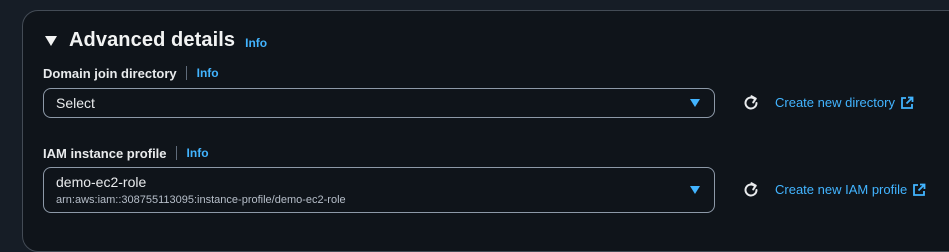 Image resolution: width=949 pixels, height=252 pixels. Describe the element at coordinates (208, 73) in the screenshot. I see `domain-join-info-link: Info` at that location.